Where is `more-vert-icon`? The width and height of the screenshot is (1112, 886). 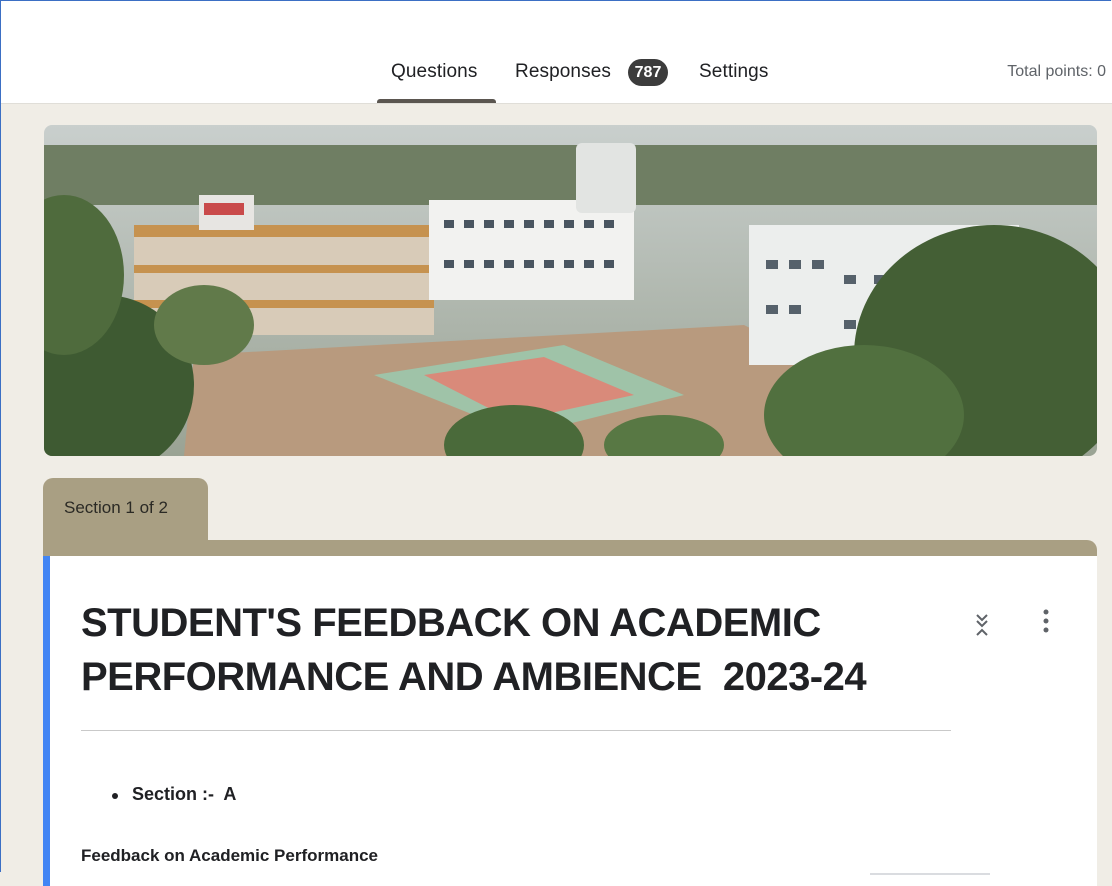
more-vert-icon is located at coordinates (1046, 623).